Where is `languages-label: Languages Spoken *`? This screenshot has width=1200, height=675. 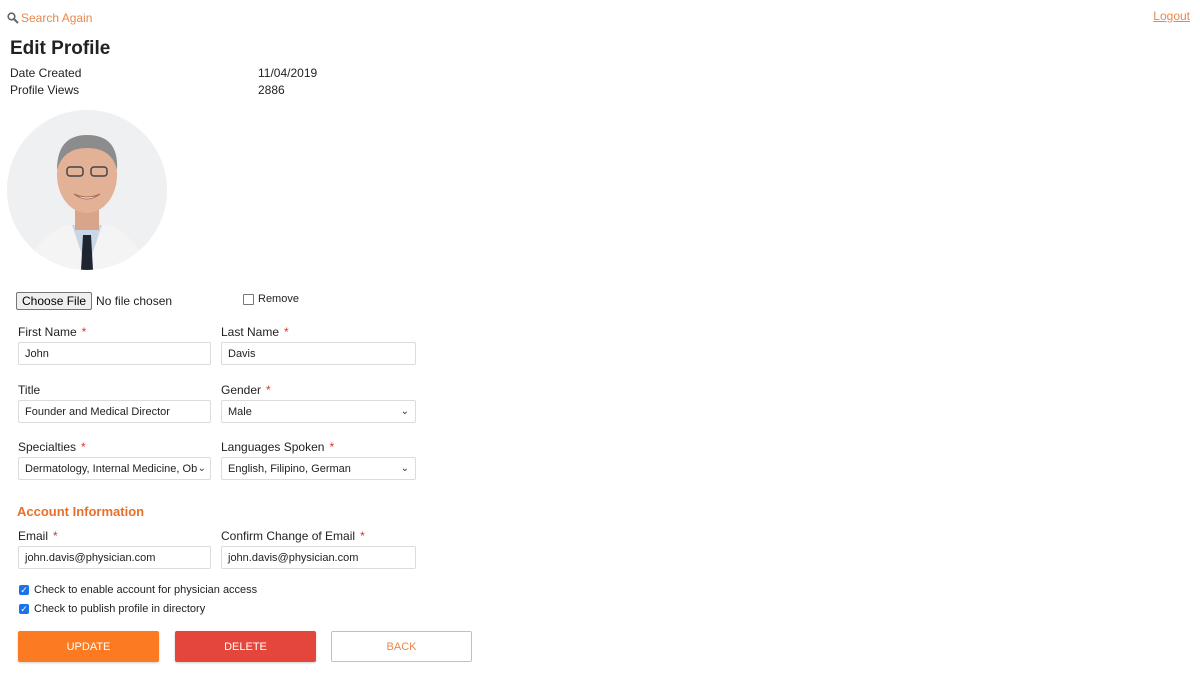 languages-label: Languages Spoken * is located at coordinates (278, 447).